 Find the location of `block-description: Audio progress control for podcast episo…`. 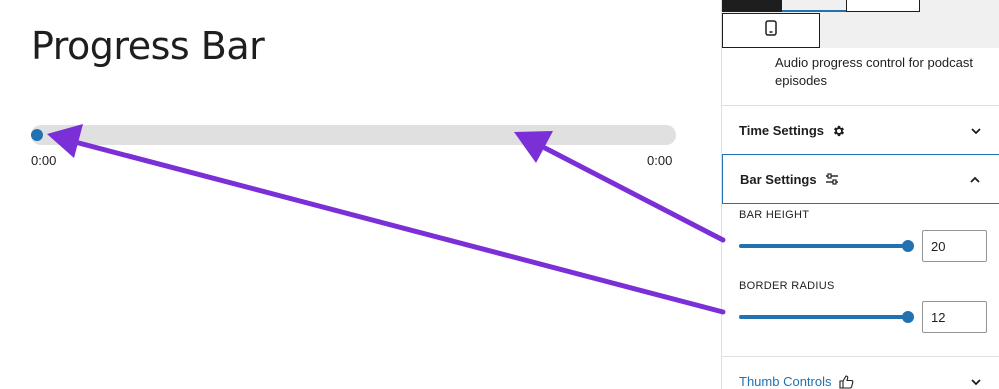

block-description: Audio progress control for podcast episo… is located at coordinates (874, 71).